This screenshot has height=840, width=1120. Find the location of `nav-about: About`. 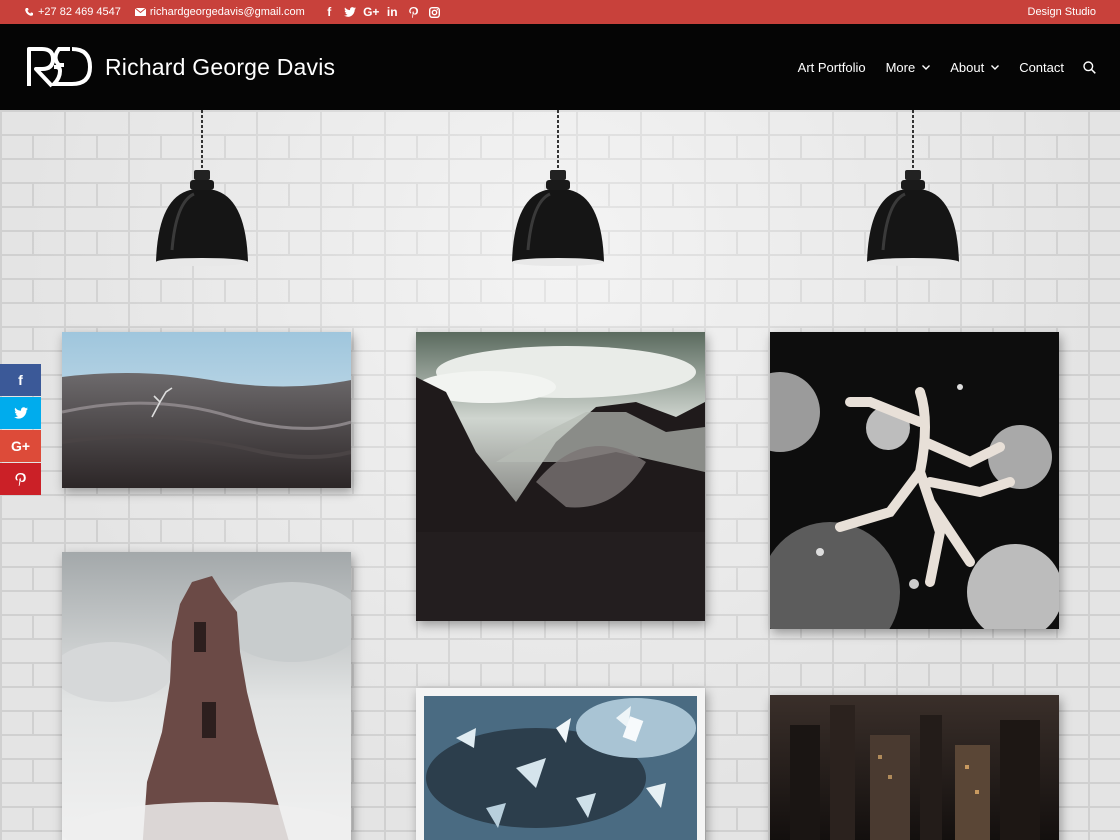

nav-about: About is located at coordinates (975, 67).